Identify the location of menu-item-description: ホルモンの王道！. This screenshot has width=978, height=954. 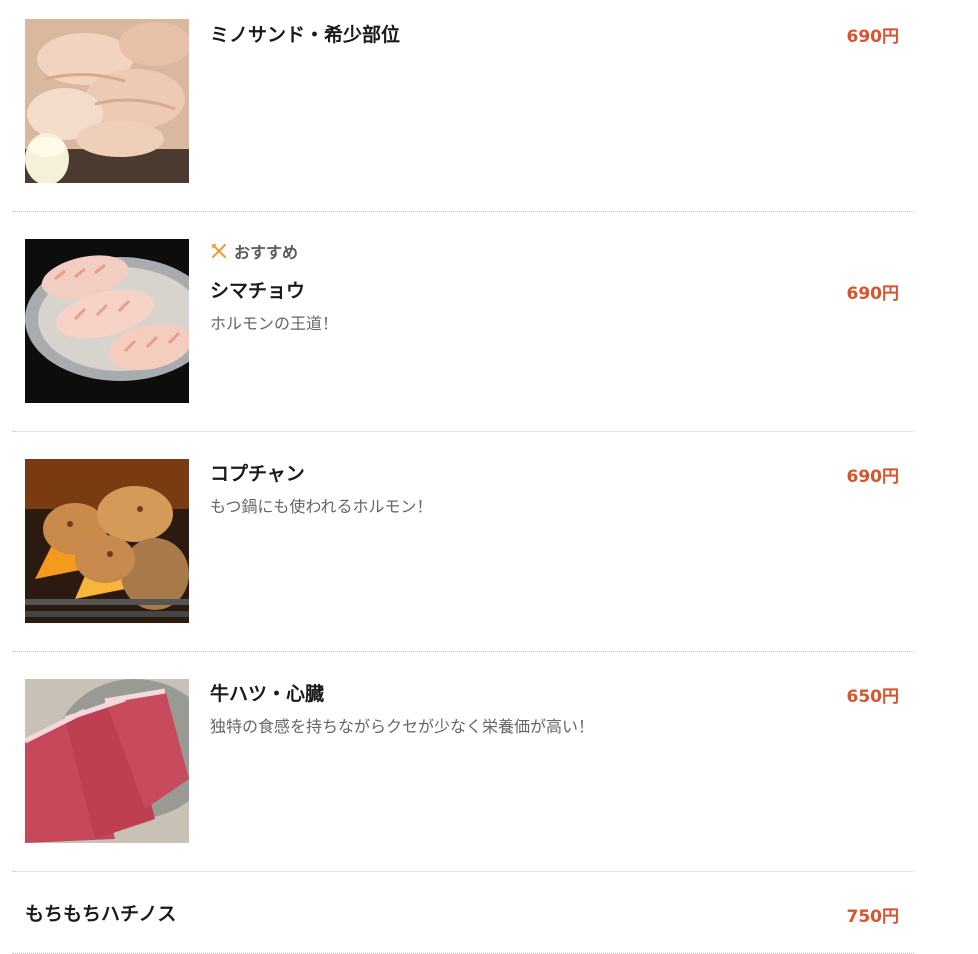
(274, 323).